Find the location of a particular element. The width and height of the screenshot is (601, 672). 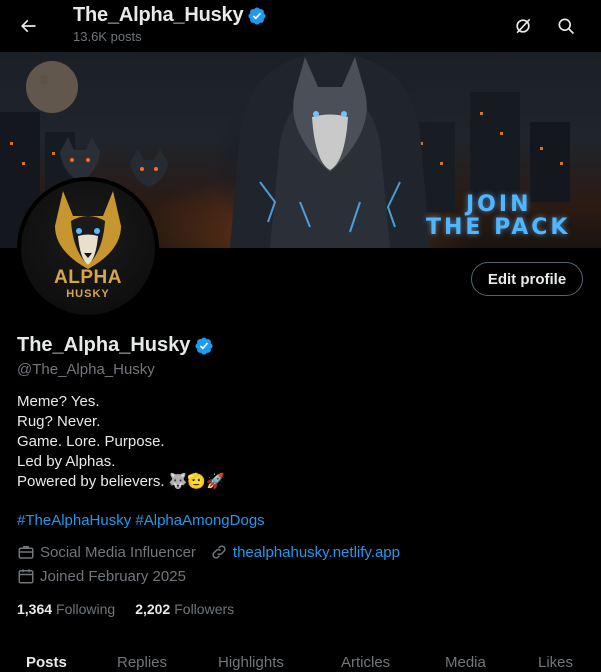

calendar-icon is located at coordinates (26, 576).